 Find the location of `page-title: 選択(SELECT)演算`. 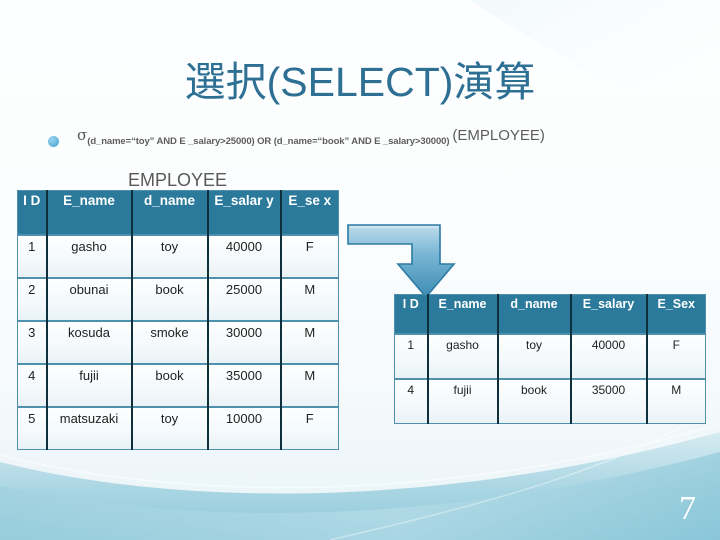

page-title: 選択(SELECT)演算 is located at coordinates (360, 82).